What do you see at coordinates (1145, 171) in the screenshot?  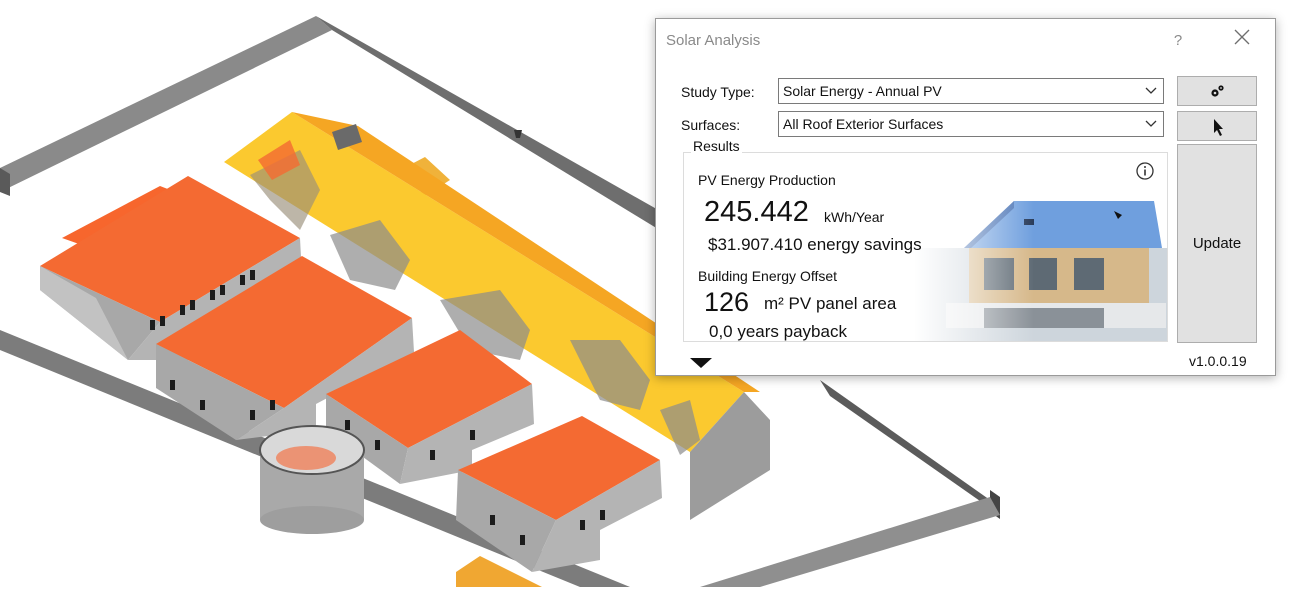 I see `info-icon` at bounding box center [1145, 171].